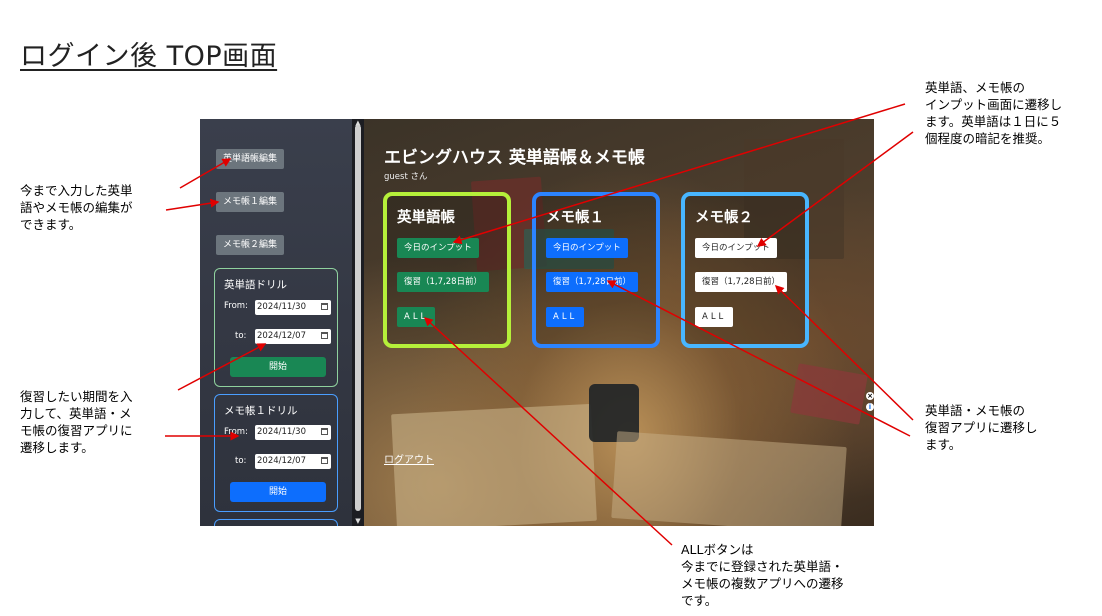 The height and width of the screenshot is (616, 1102). Describe the element at coordinates (443, 282) in the screenshot. I see `word-review-button: 復習（1,7,28日前）` at that location.